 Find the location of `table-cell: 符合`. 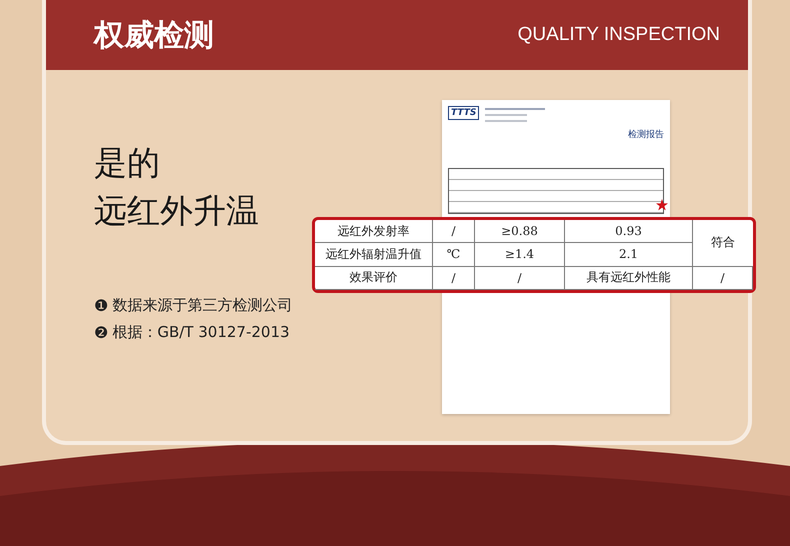

table-cell: 符合 is located at coordinates (723, 243).